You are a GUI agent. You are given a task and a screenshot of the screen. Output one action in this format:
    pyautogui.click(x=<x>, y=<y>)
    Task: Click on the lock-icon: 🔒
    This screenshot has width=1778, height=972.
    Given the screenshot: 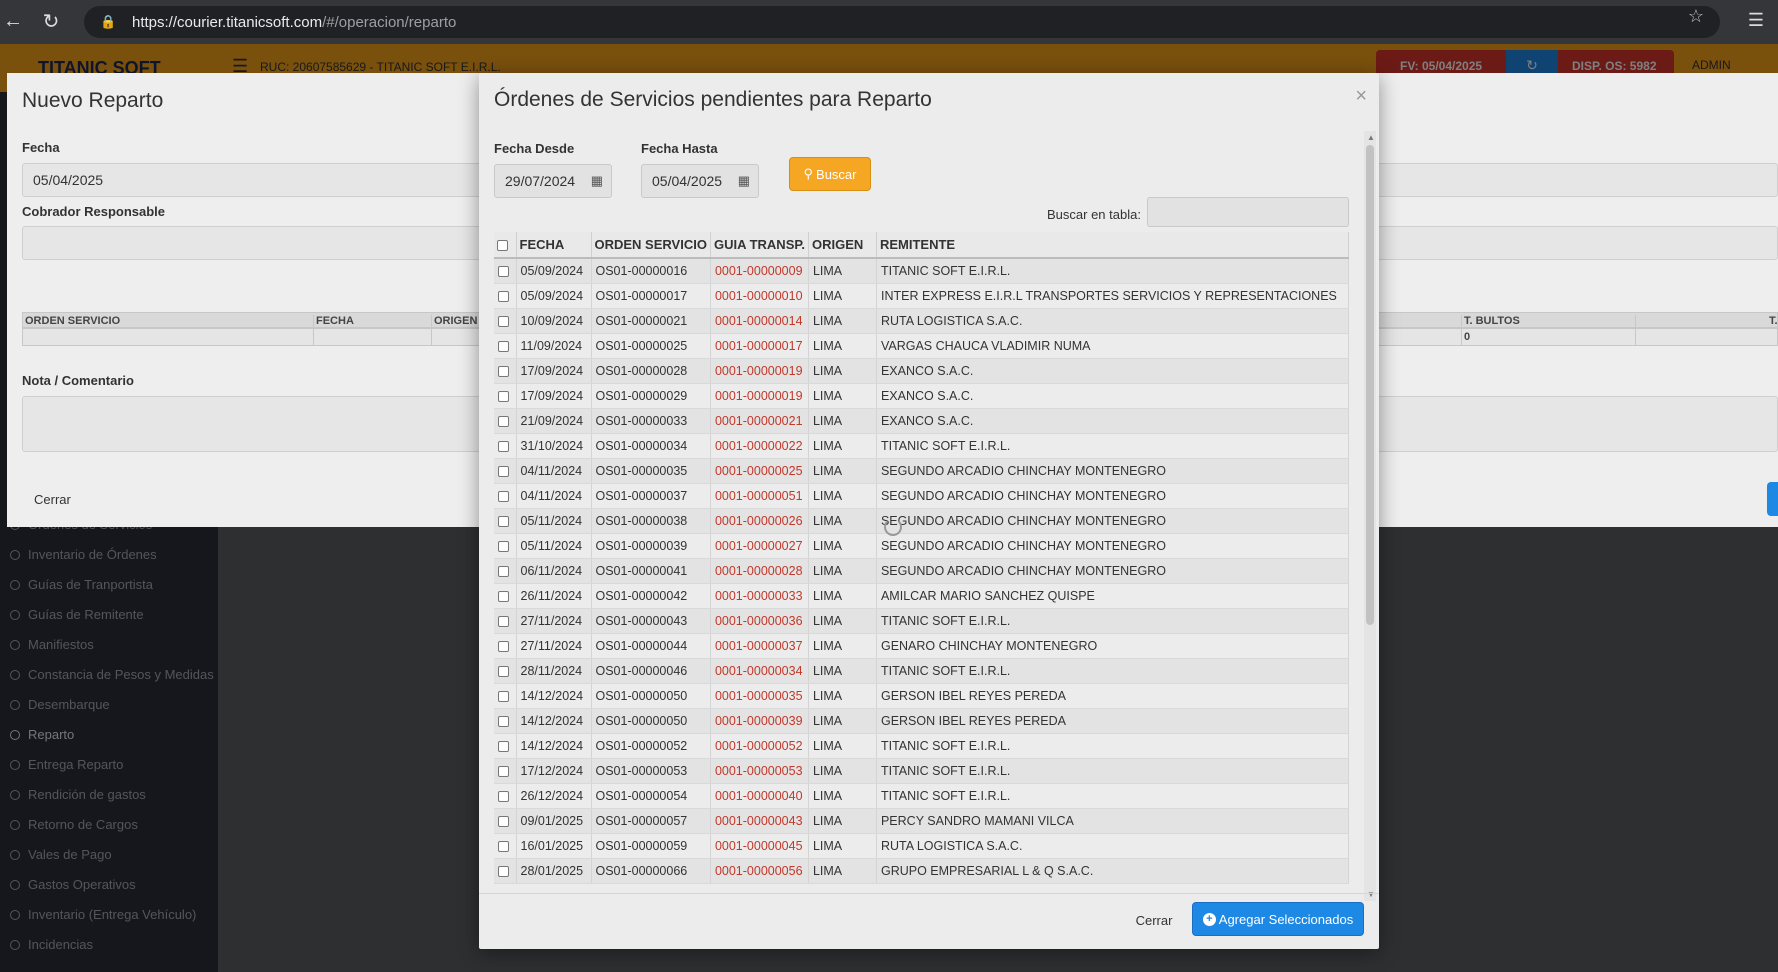 What is the action you would take?
    pyautogui.click(x=108, y=21)
    